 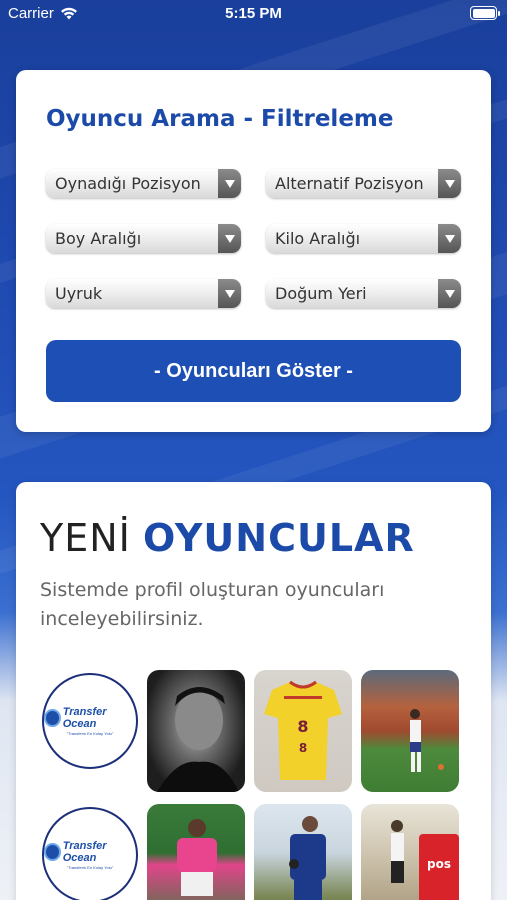 I want to click on player-silhouette, so click(x=198, y=739).